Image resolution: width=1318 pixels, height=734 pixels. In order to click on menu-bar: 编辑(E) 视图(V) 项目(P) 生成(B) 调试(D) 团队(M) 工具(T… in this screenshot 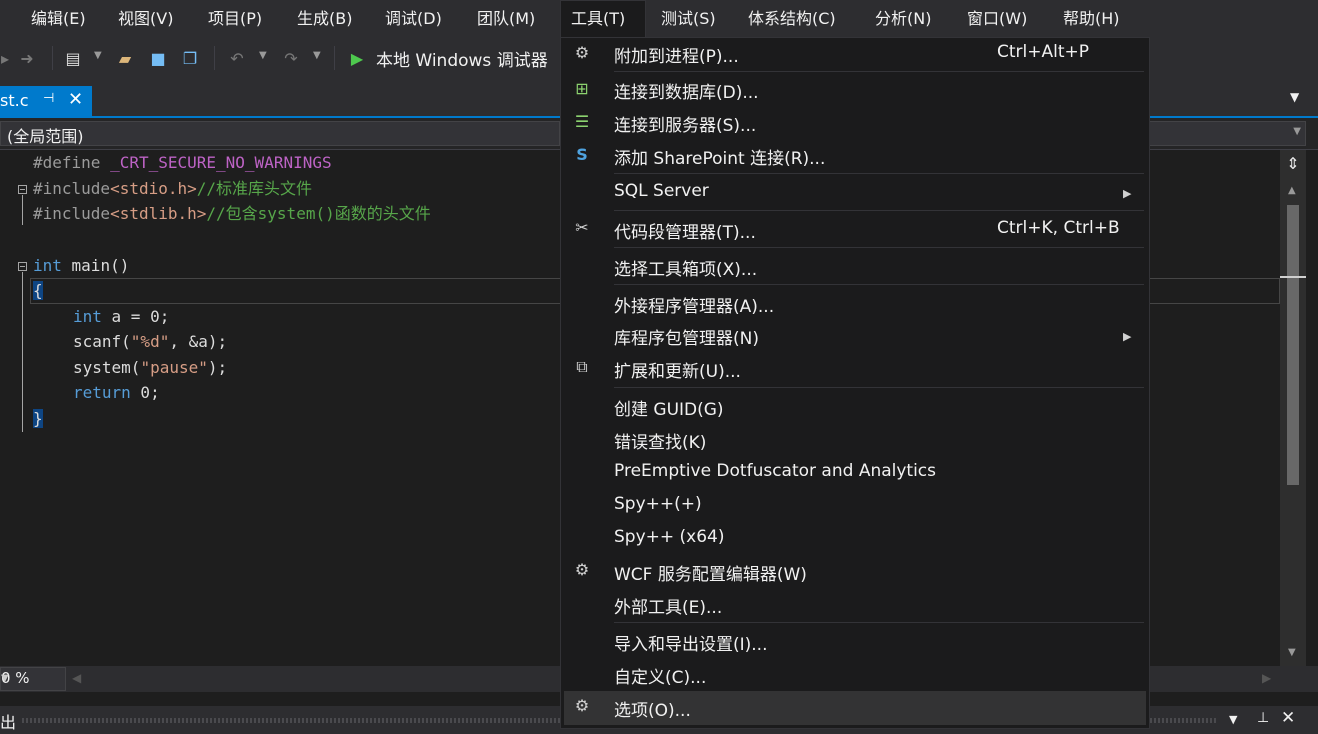, I will do `click(659, 19)`.